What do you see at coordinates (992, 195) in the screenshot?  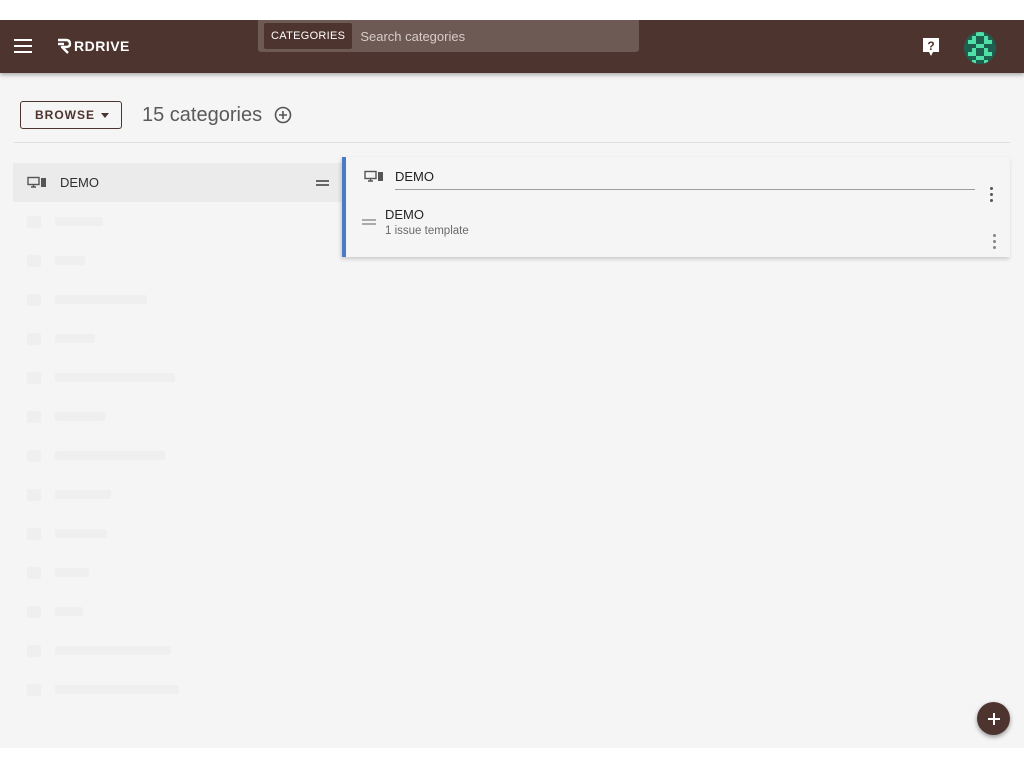 I see `more-vert-icon` at bounding box center [992, 195].